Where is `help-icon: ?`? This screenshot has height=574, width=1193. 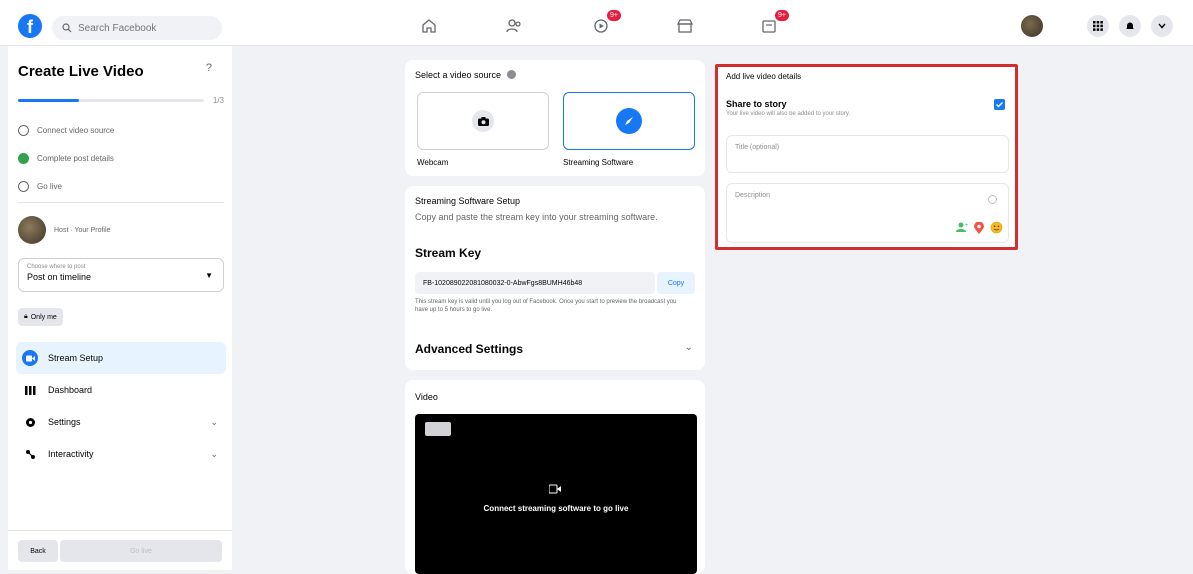 help-icon: ? is located at coordinates (209, 68).